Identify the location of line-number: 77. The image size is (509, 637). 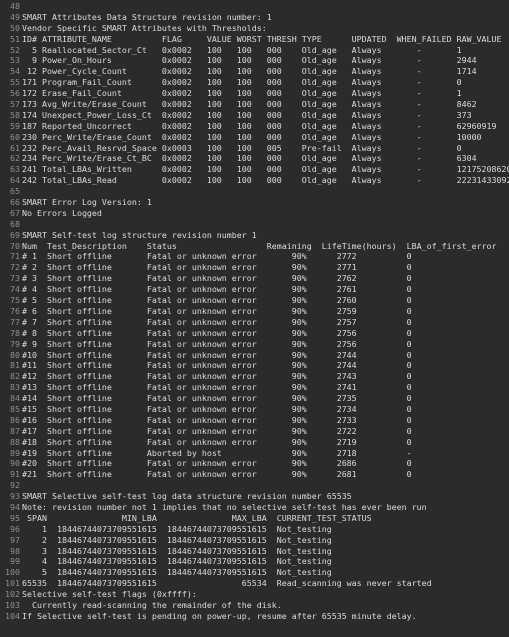
(15, 321).